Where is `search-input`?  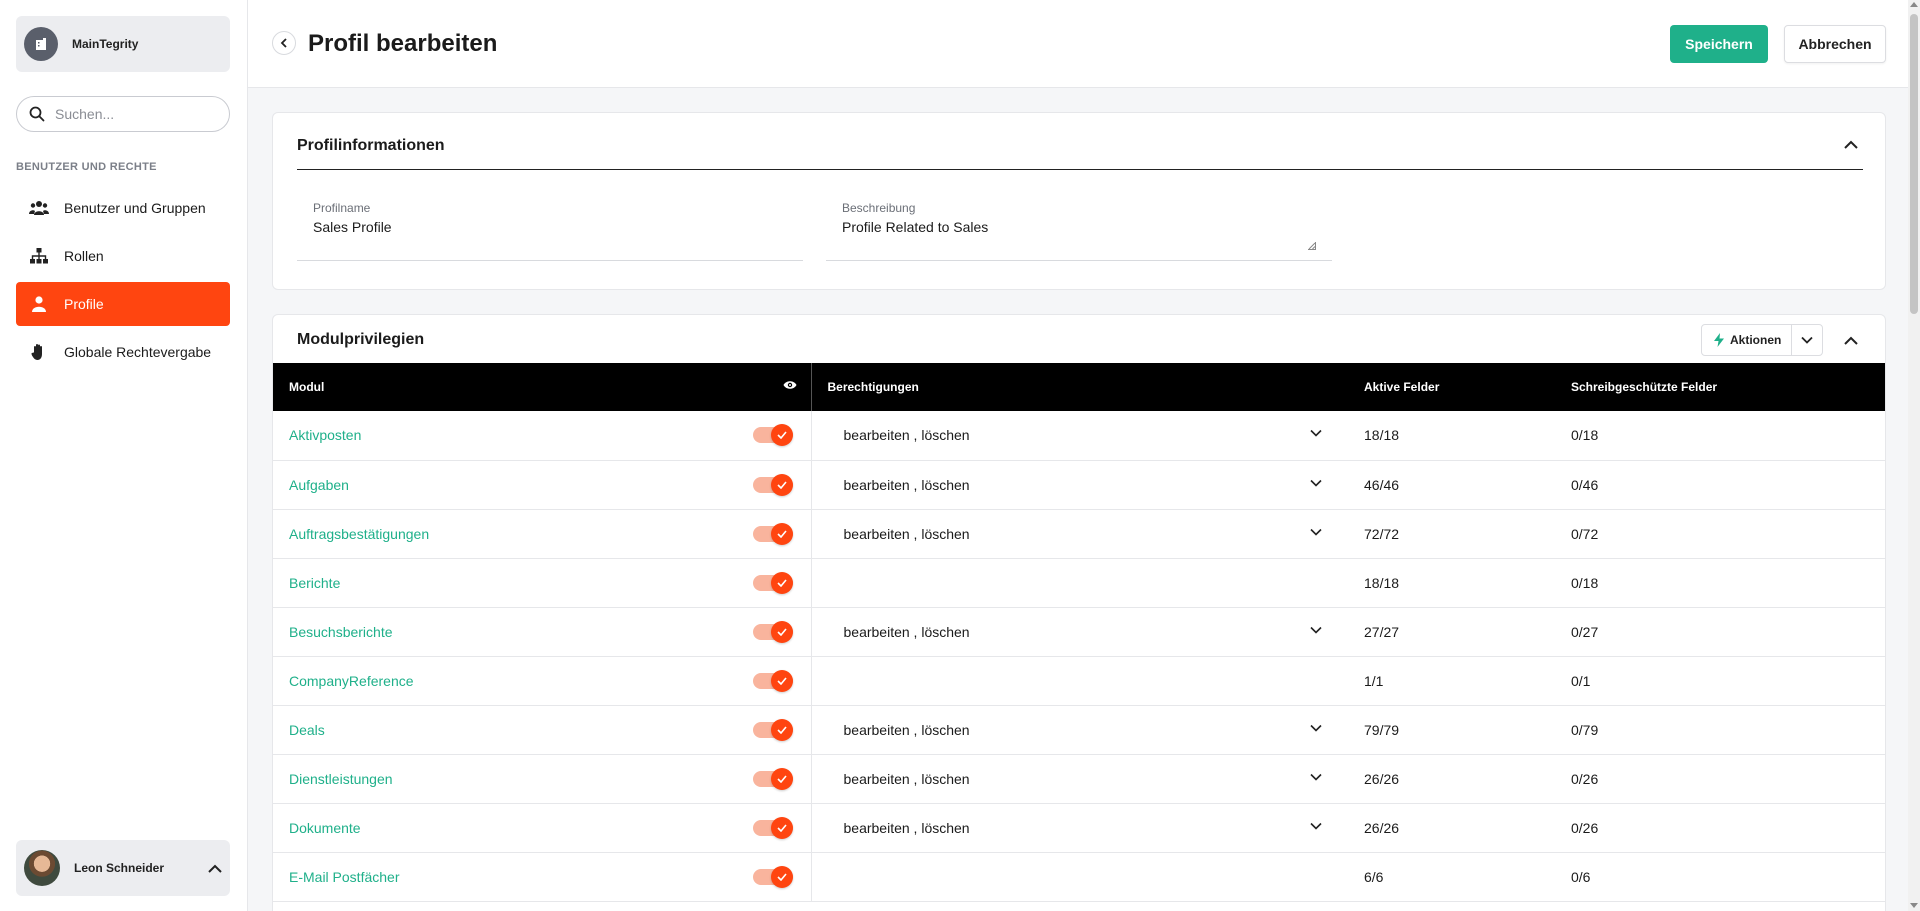
search-input is located at coordinates (135, 114).